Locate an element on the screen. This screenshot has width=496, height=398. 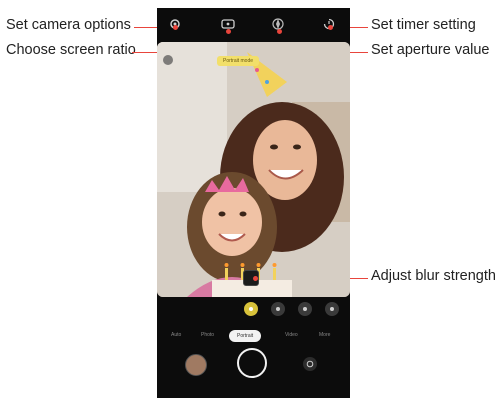
info-icon is located at coordinates (168, 60).